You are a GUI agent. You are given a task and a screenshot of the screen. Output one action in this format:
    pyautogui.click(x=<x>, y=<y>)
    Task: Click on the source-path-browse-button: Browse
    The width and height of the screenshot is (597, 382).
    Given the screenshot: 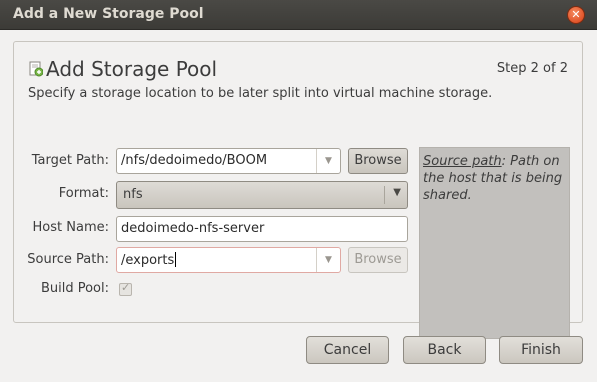 What is the action you would take?
    pyautogui.click(x=378, y=260)
    